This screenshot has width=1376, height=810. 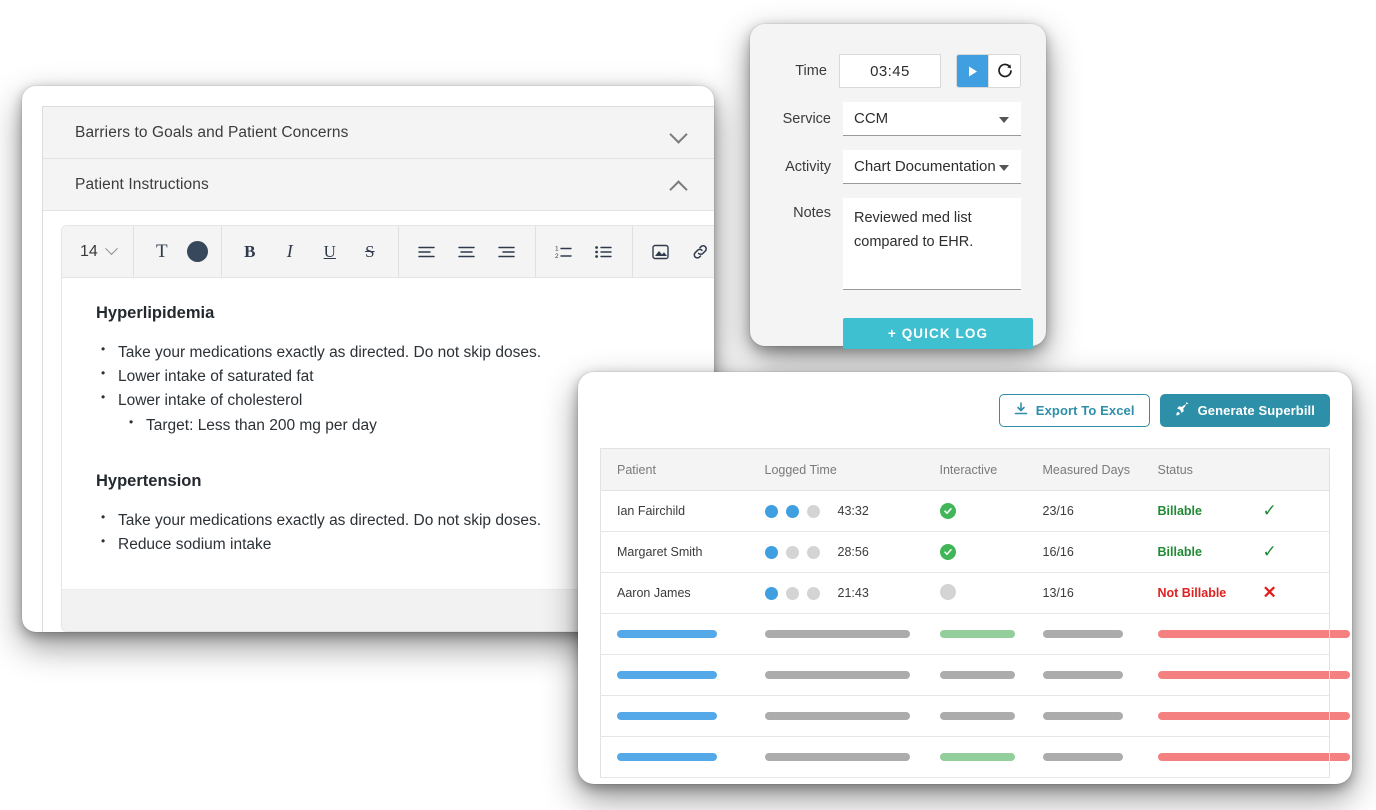 What do you see at coordinates (564, 252) in the screenshot?
I see `numbered-list-icon: 1 2` at bounding box center [564, 252].